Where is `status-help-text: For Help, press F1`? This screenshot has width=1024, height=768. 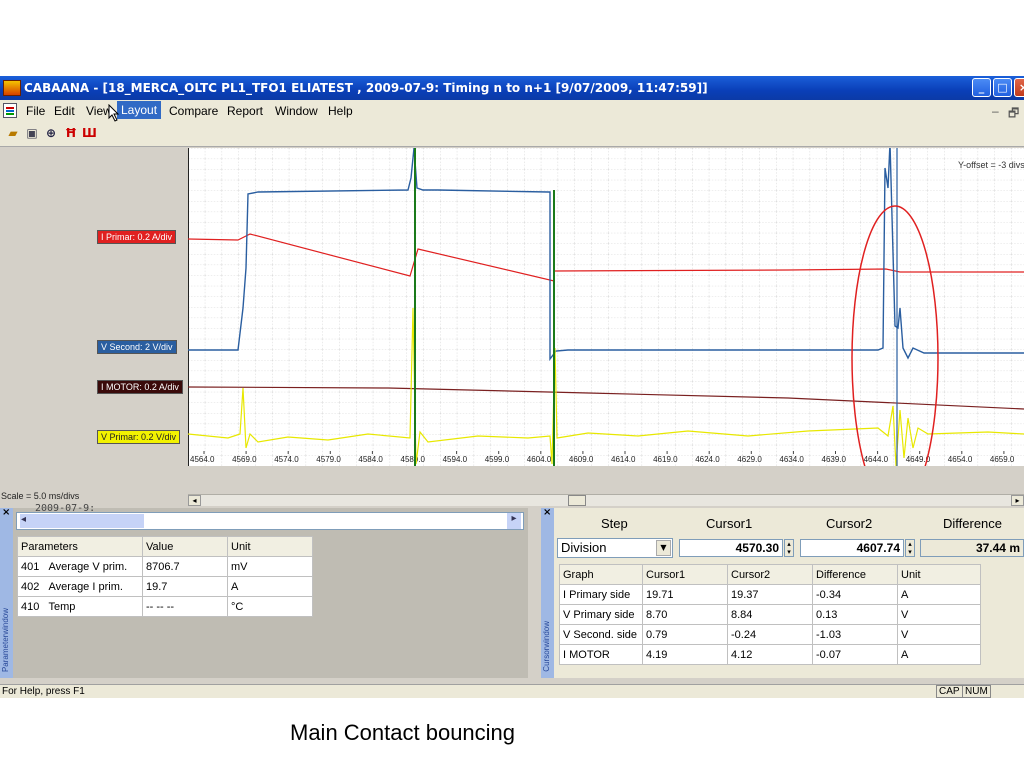
status-help-text: For Help, press F1 is located at coordinates (43, 691).